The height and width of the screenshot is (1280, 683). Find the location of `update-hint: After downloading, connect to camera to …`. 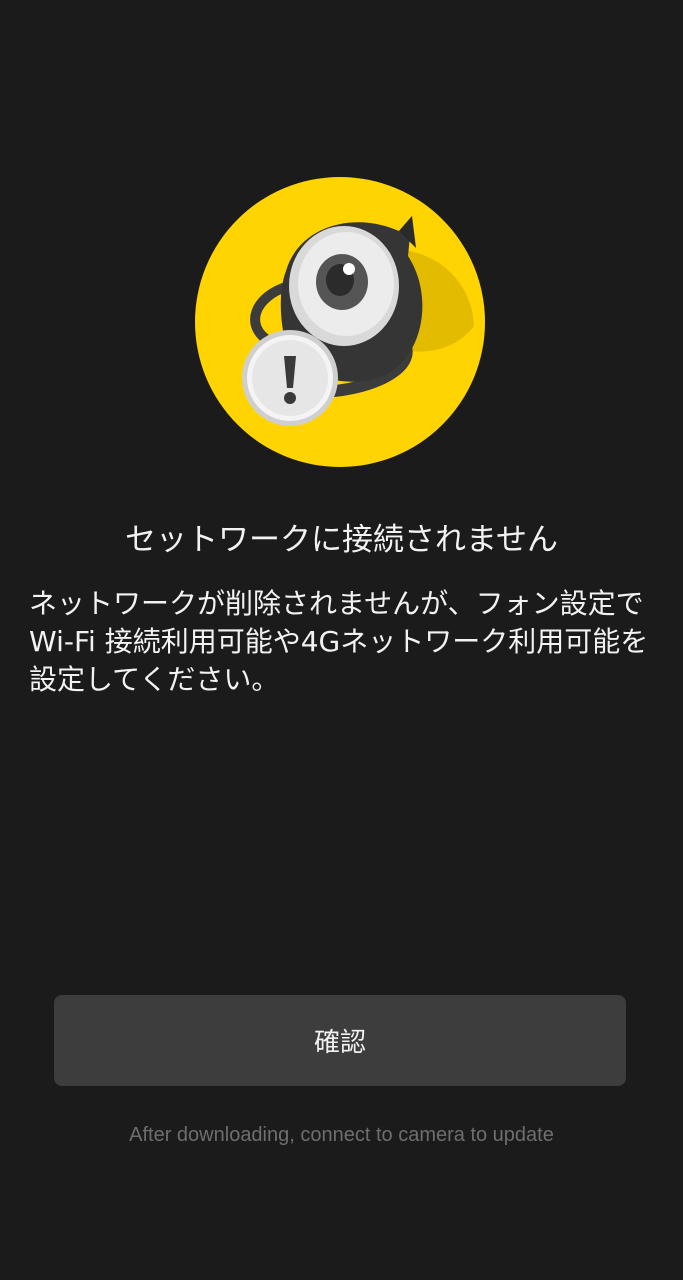

update-hint: After downloading, connect to camera to … is located at coordinates (341, 1135).